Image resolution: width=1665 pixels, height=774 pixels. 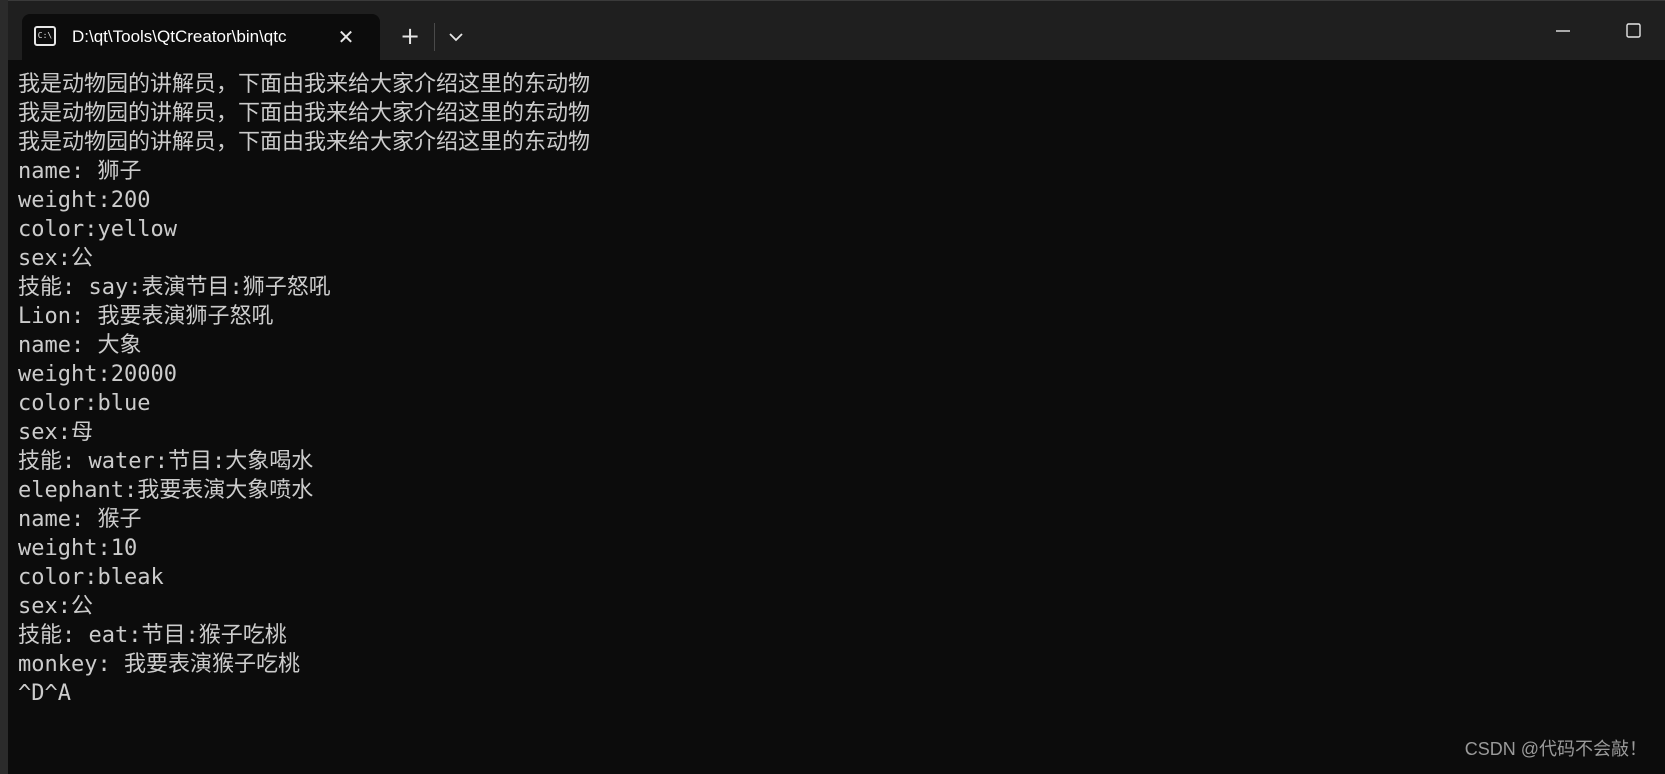 What do you see at coordinates (159, 664) in the screenshot?
I see `console-line: monkey: 我要表演猴子吃桃` at bounding box center [159, 664].